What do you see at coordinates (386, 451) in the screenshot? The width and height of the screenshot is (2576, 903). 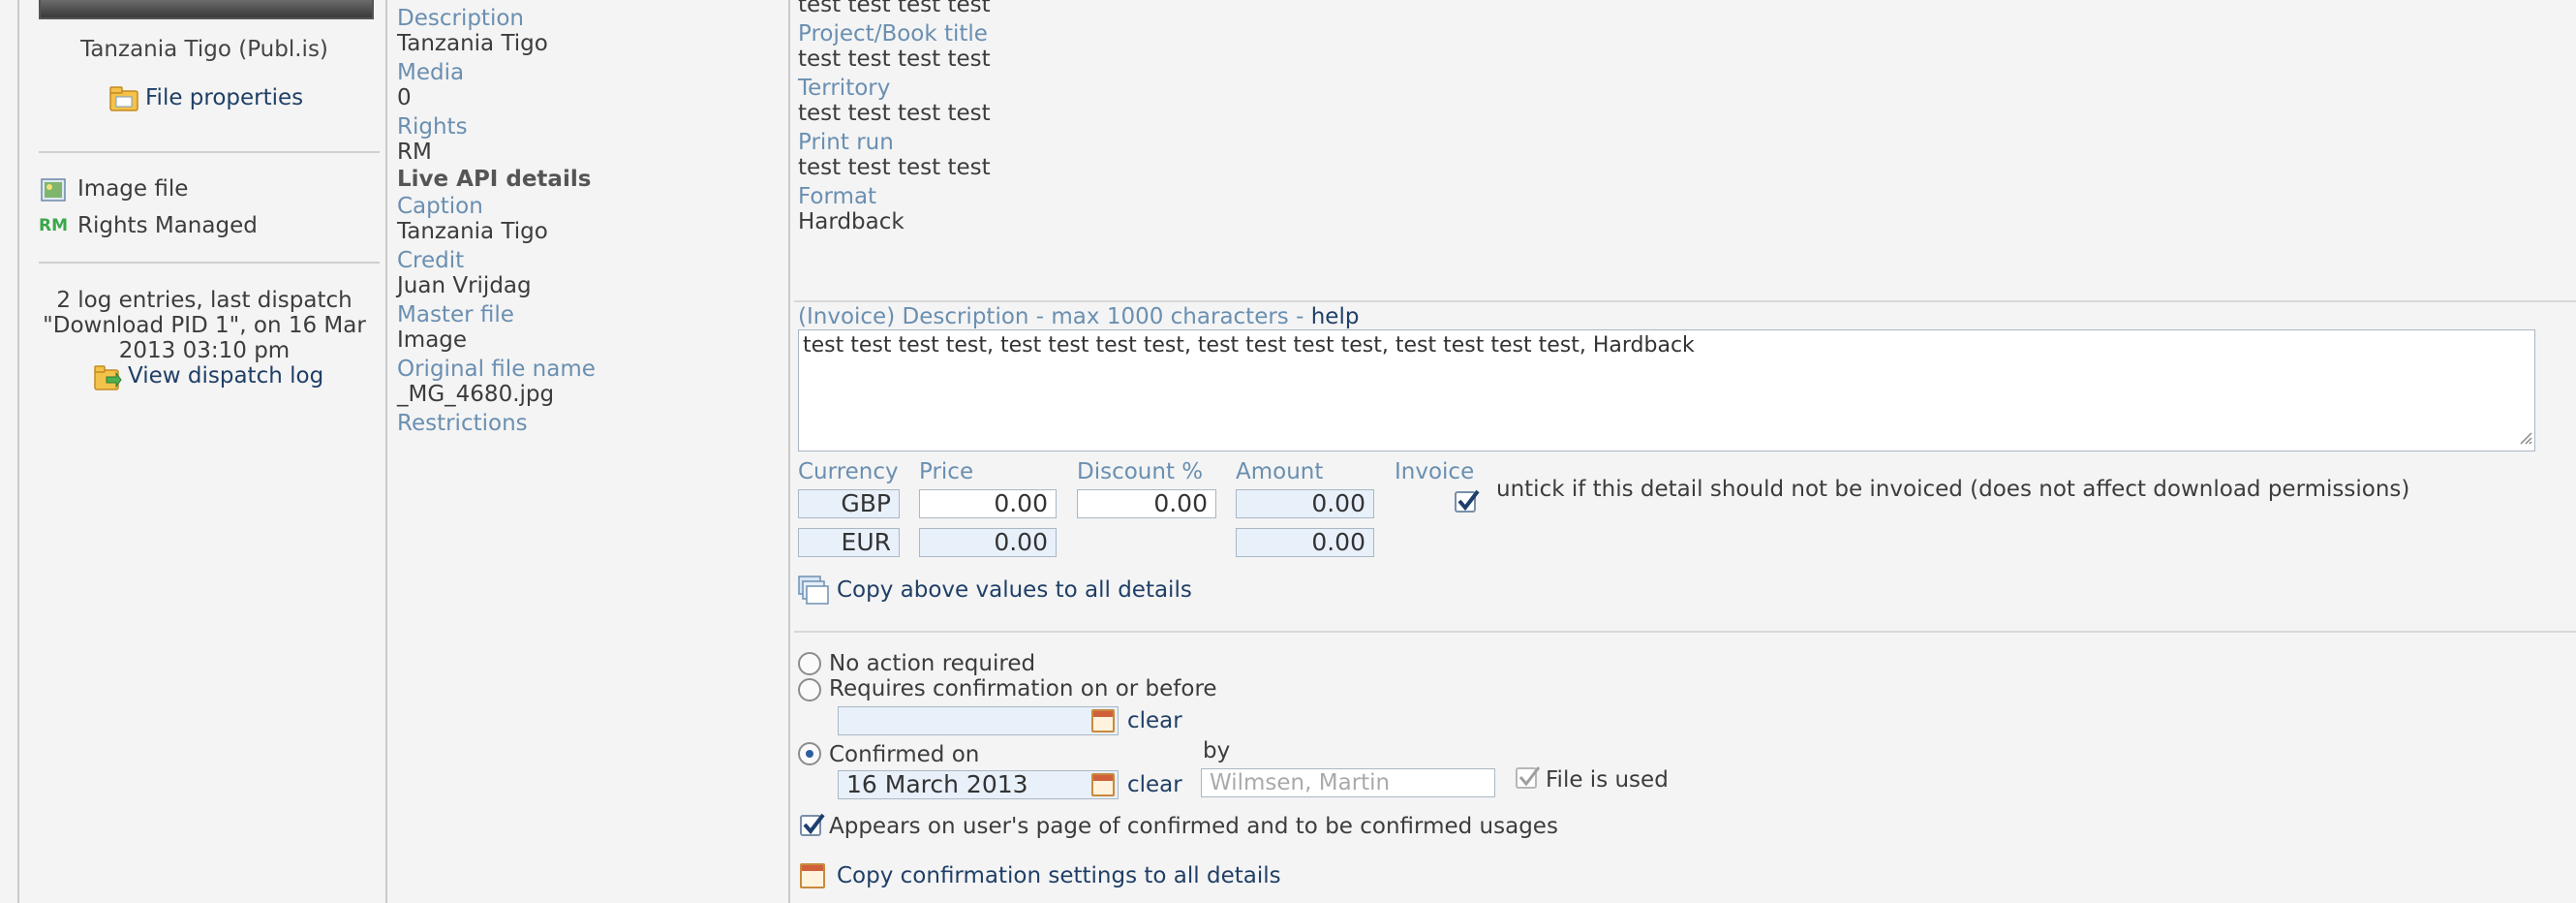 I see `left-middle-border` at bounding box center [386, 451].